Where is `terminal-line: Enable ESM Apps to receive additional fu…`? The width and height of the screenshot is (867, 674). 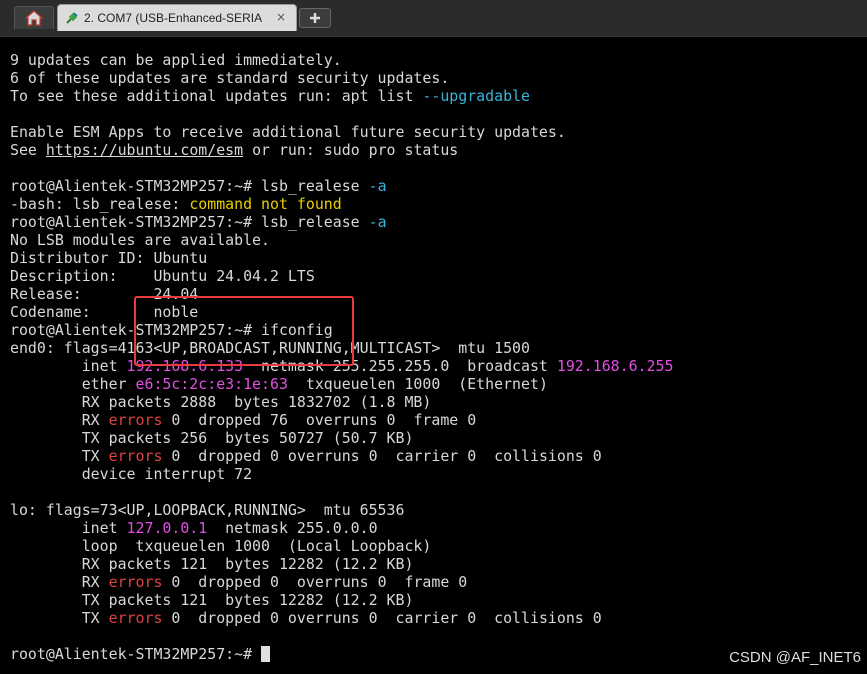
terminal-line: Enable ESM Apps to receive additional fu… is located at coordinates (341, 132).